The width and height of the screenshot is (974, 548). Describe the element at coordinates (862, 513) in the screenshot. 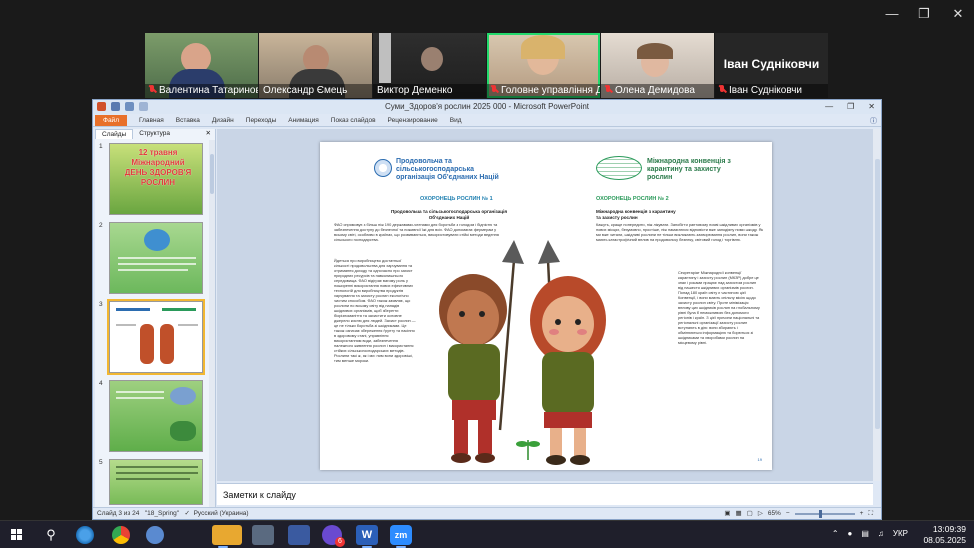

I see `zoom-in-icon: +` at that location.